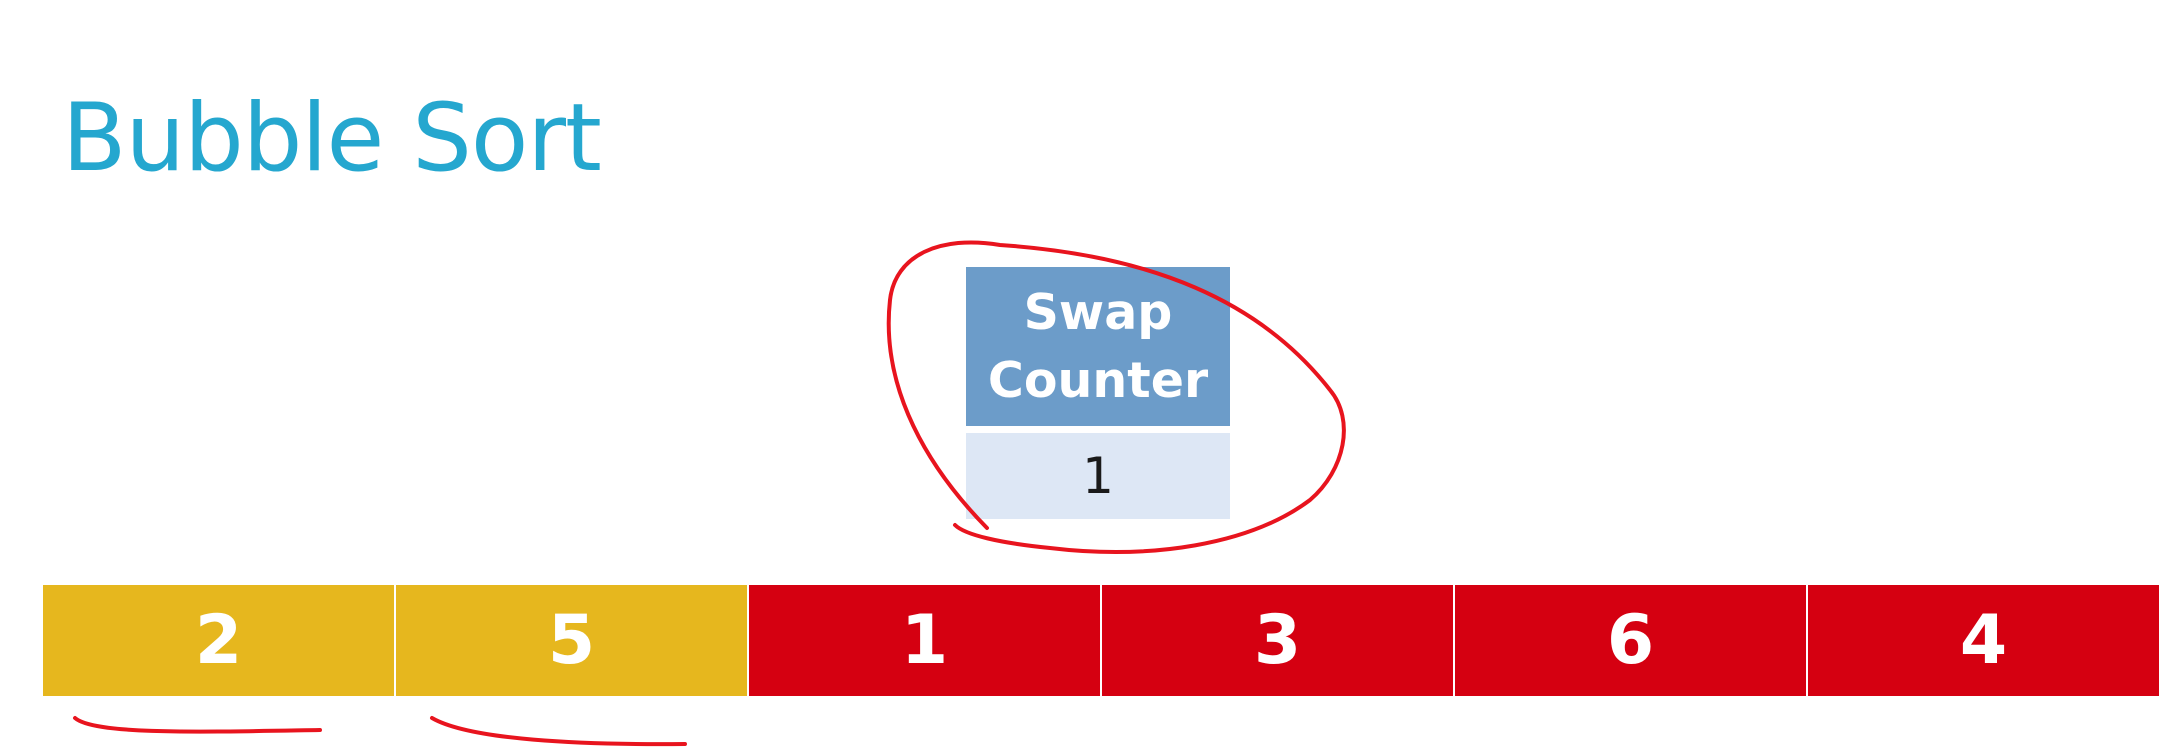  Describe the element at coordinates (1101, 640) in the screenshot. I see `array-row: 2 5 1 3 6 4` at that location.